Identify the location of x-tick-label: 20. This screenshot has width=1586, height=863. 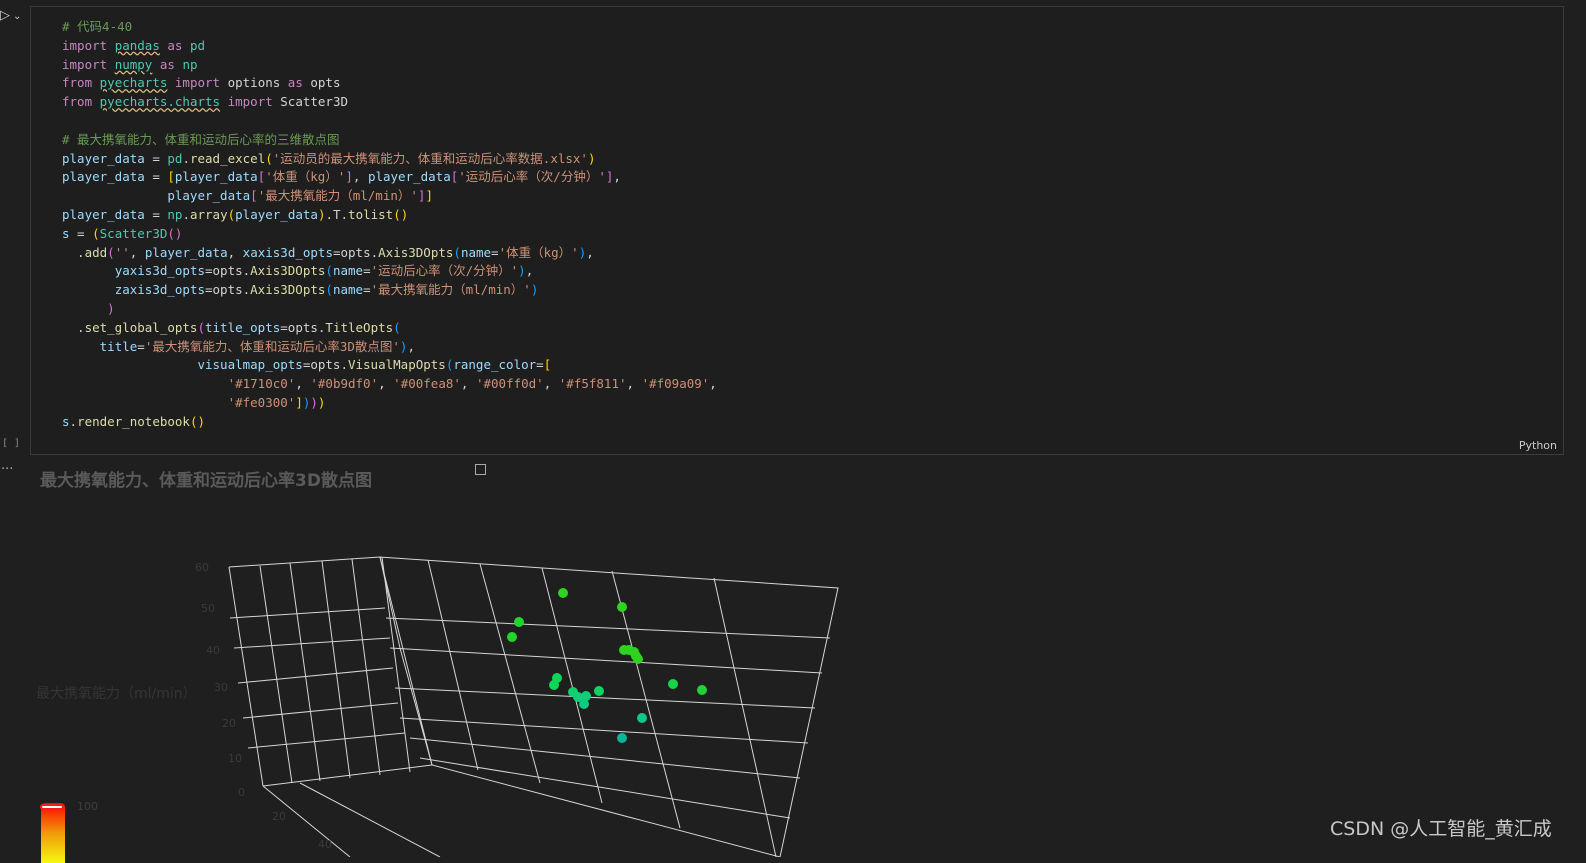
(279, 816).